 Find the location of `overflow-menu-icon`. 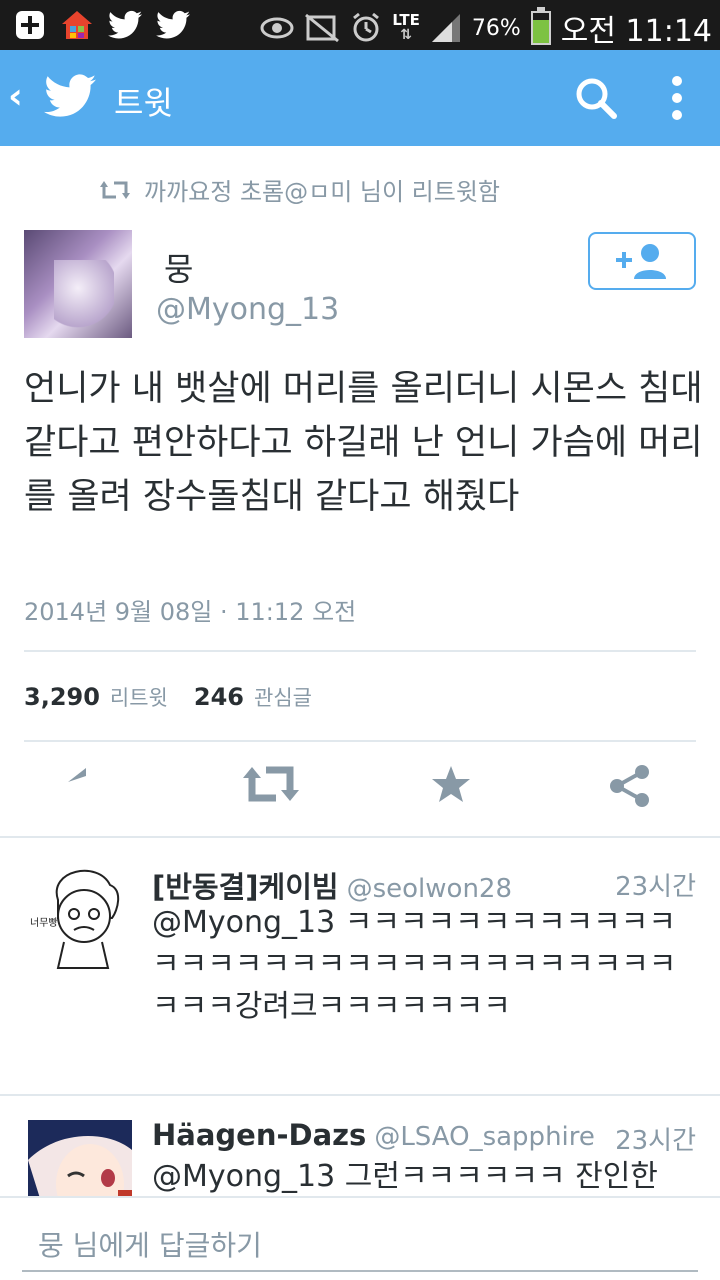

overflow-menu-icon is located at coordinates (677, 98).